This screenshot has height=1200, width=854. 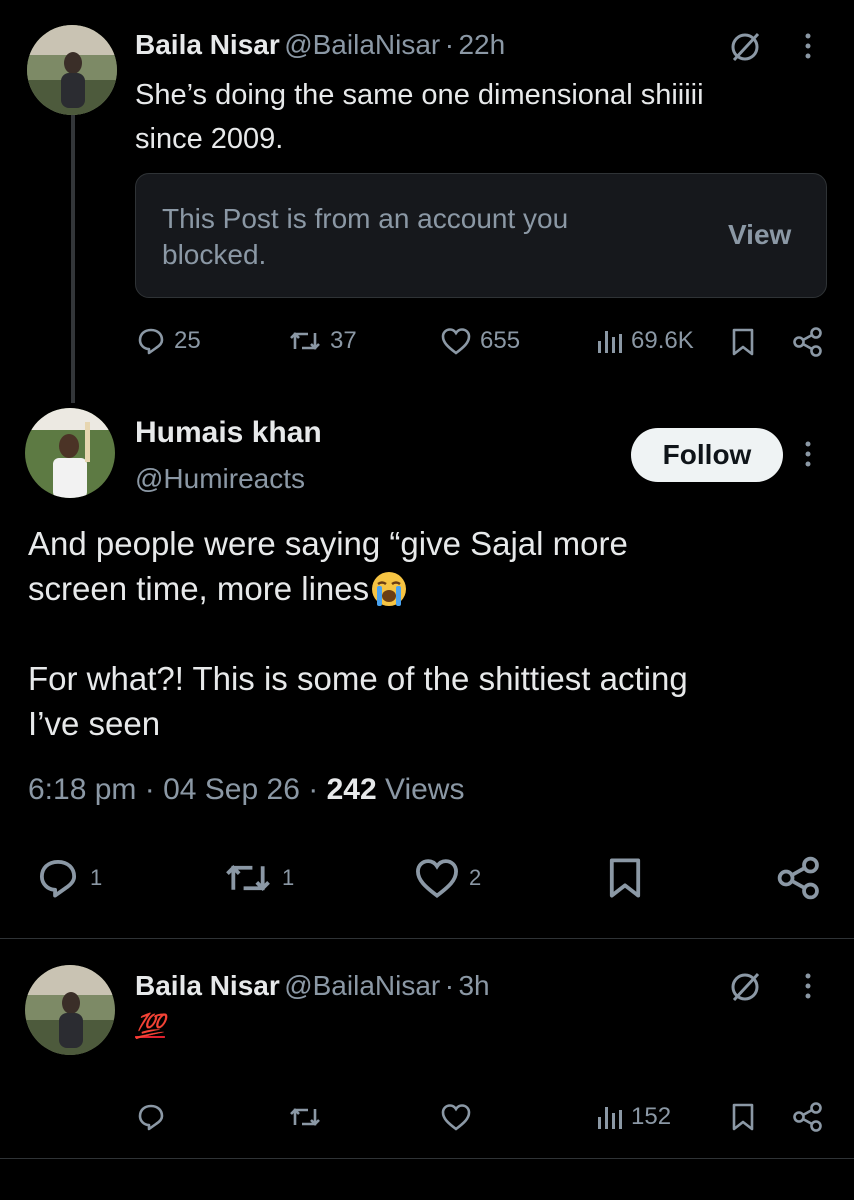 I want to click on author-handle: @Humireacts, so click(x=220, y=479).